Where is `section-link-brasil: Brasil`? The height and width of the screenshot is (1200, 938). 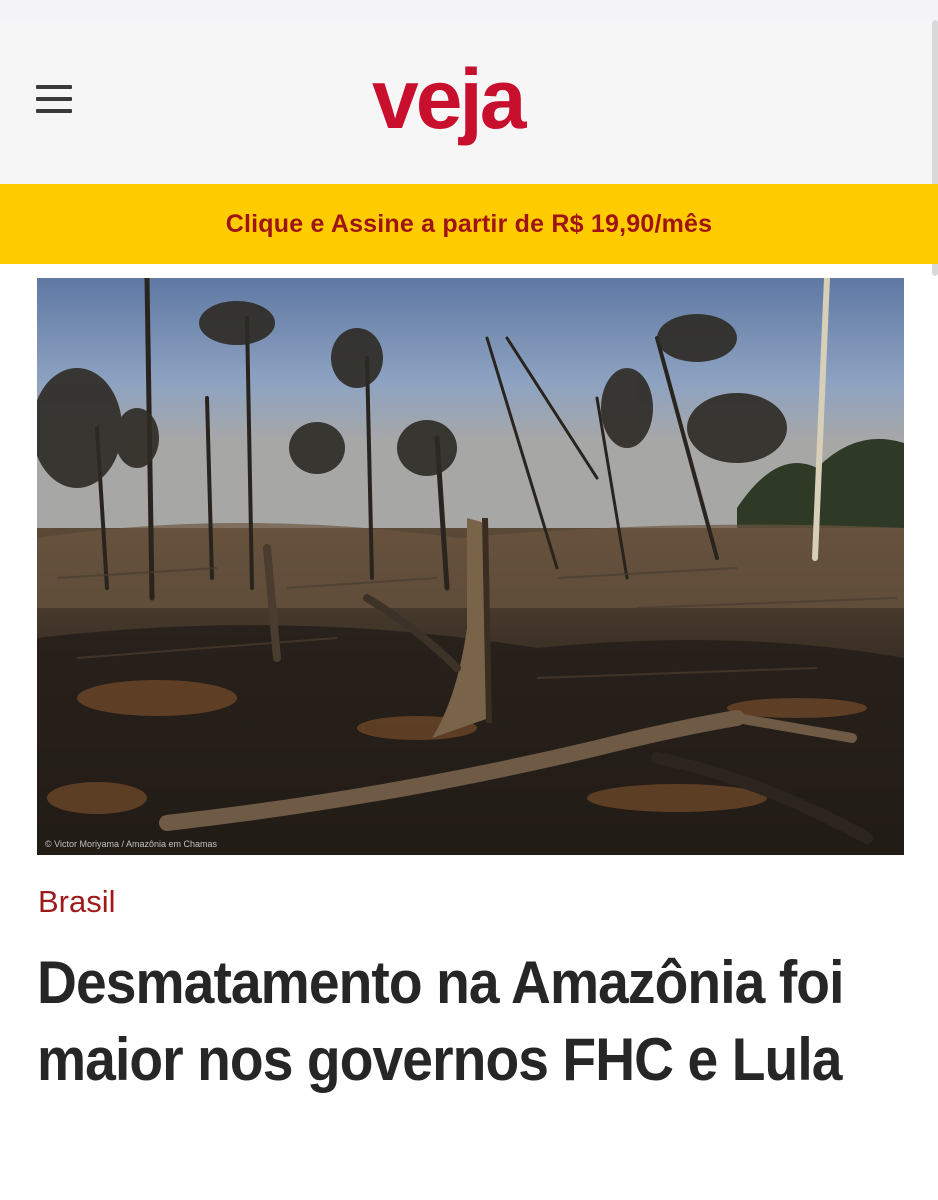 section-link-brasil: Brasil is located at coordinates (77, 902).